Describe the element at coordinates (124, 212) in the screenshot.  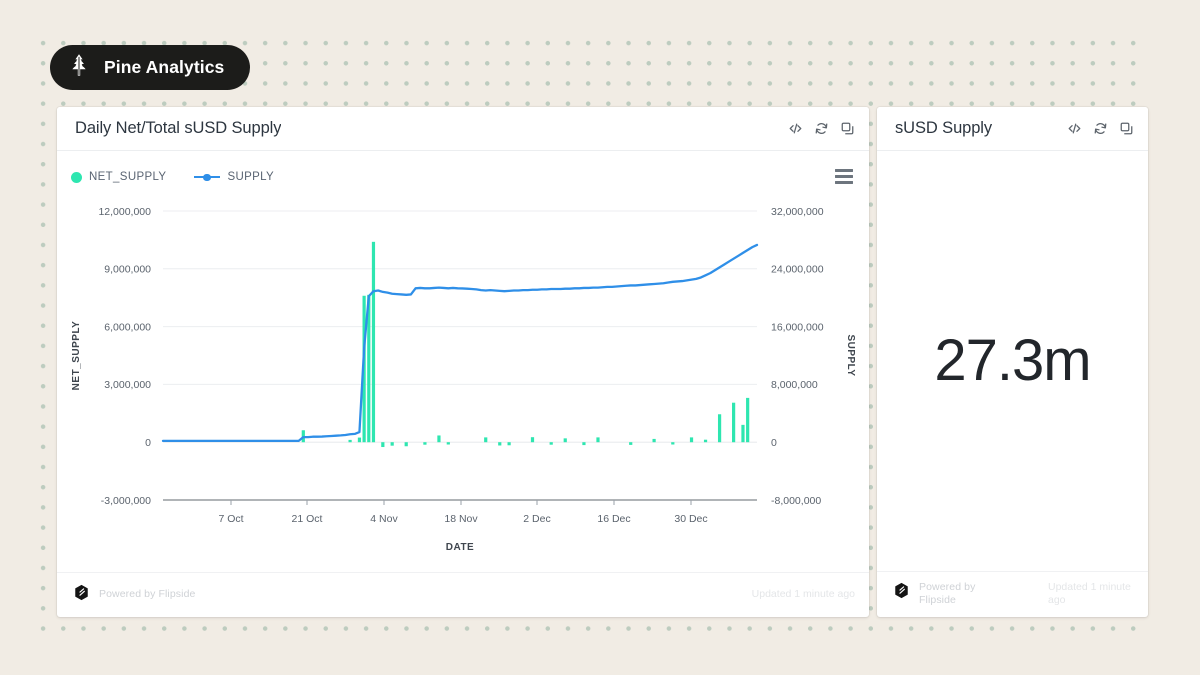
I see `left-axis-tick-label: 12,000,000` at that location.